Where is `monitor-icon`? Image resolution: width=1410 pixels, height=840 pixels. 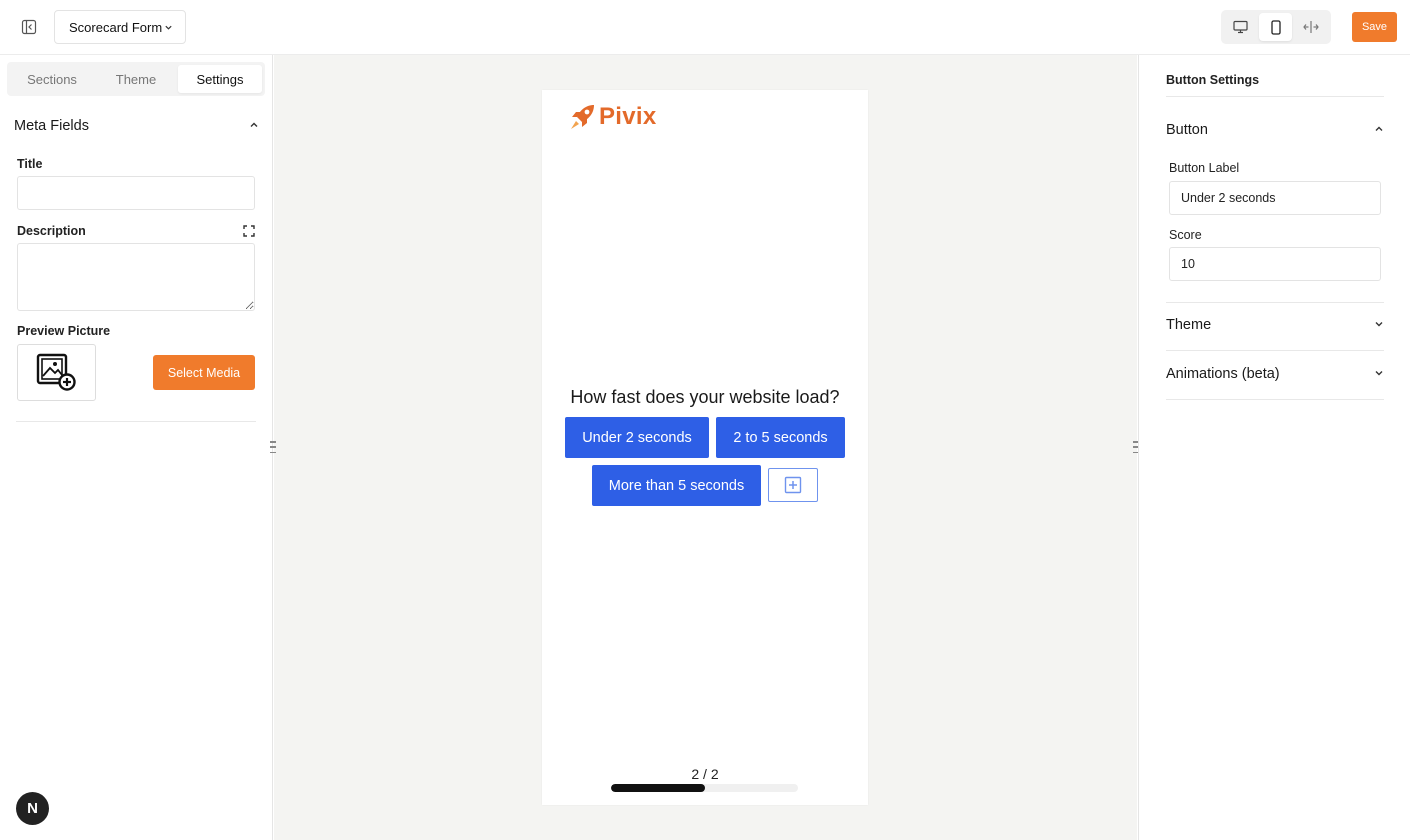 monitor-icon is located at coordinates (1240, 27).